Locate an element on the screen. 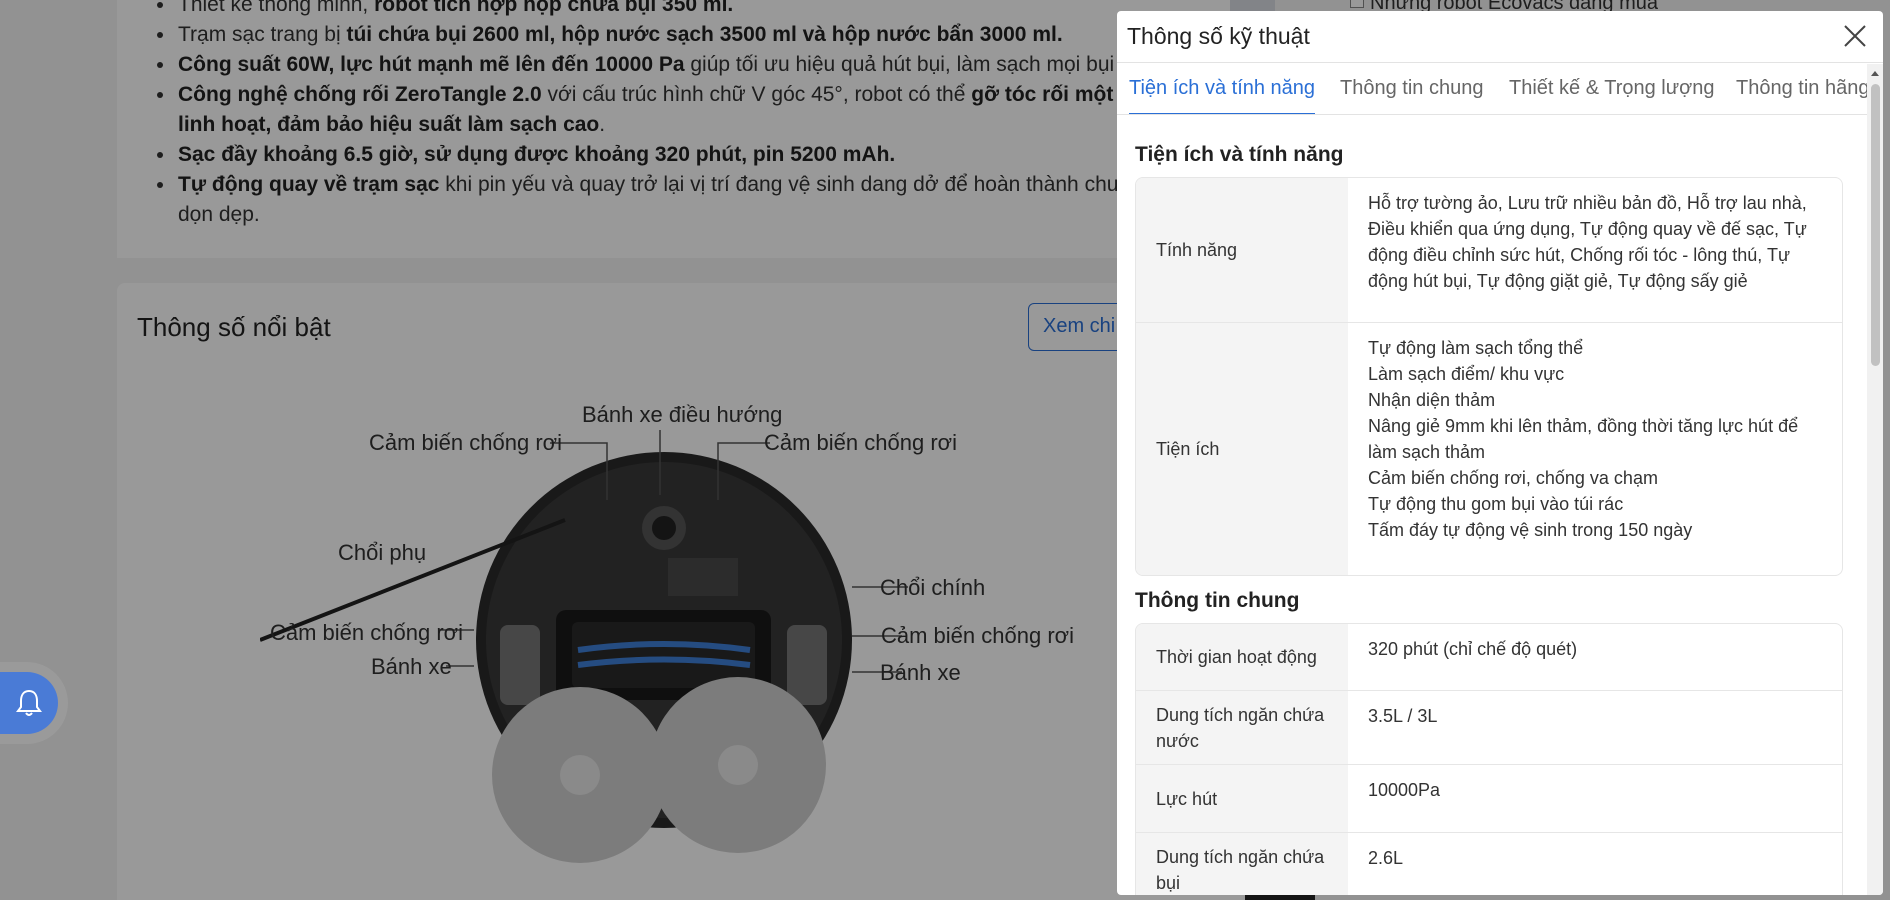 The height and width of the screenshot is (900, 1890). tab-brand-info: Thông tin hãng is located at coordinates (1801, 89).